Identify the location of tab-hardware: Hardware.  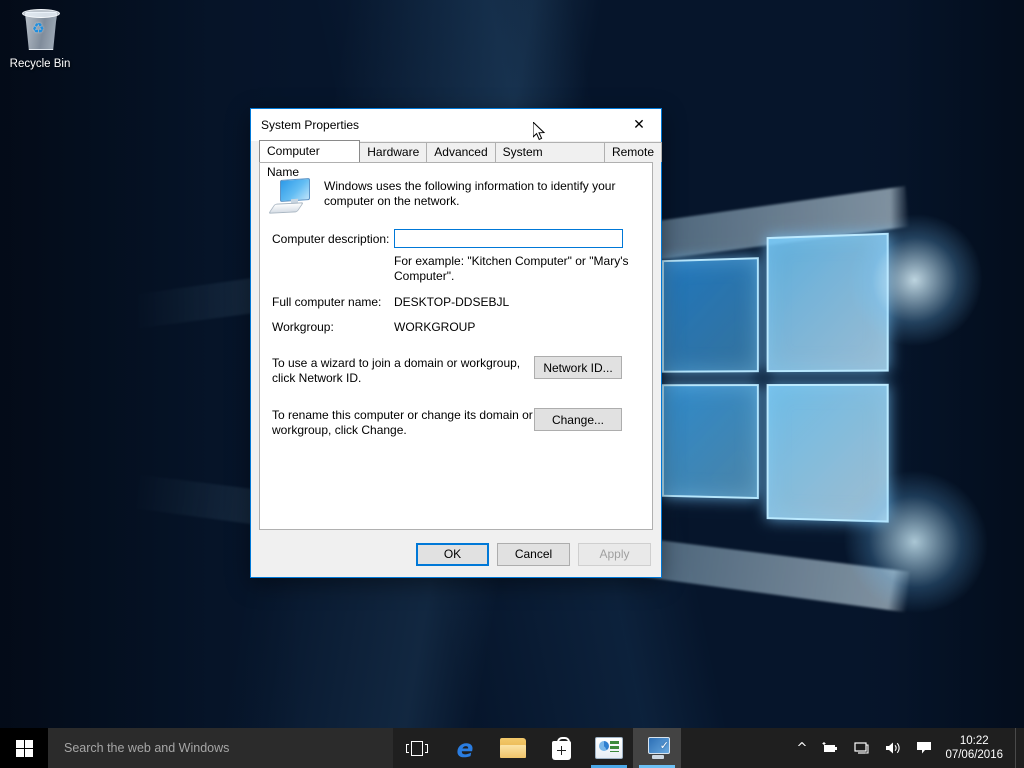
(393, 152).